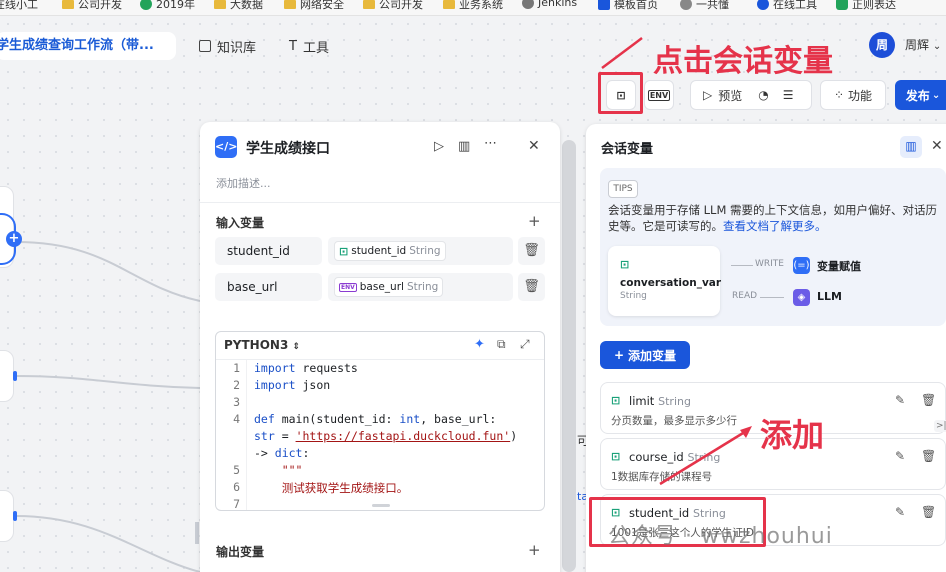 This screenshot has width=946, height=572. What do you see at coordinates (839, 266) in the screenshot?
I see `assign-label: 变量赋值` at bounding box center [839, 266].